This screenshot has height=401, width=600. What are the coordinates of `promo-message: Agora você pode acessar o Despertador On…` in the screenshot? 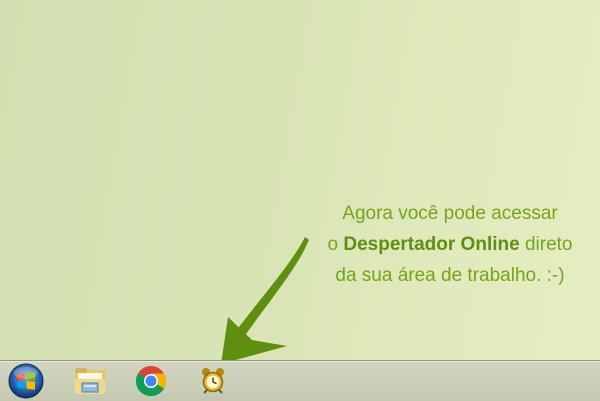 It's located at (450, 244).